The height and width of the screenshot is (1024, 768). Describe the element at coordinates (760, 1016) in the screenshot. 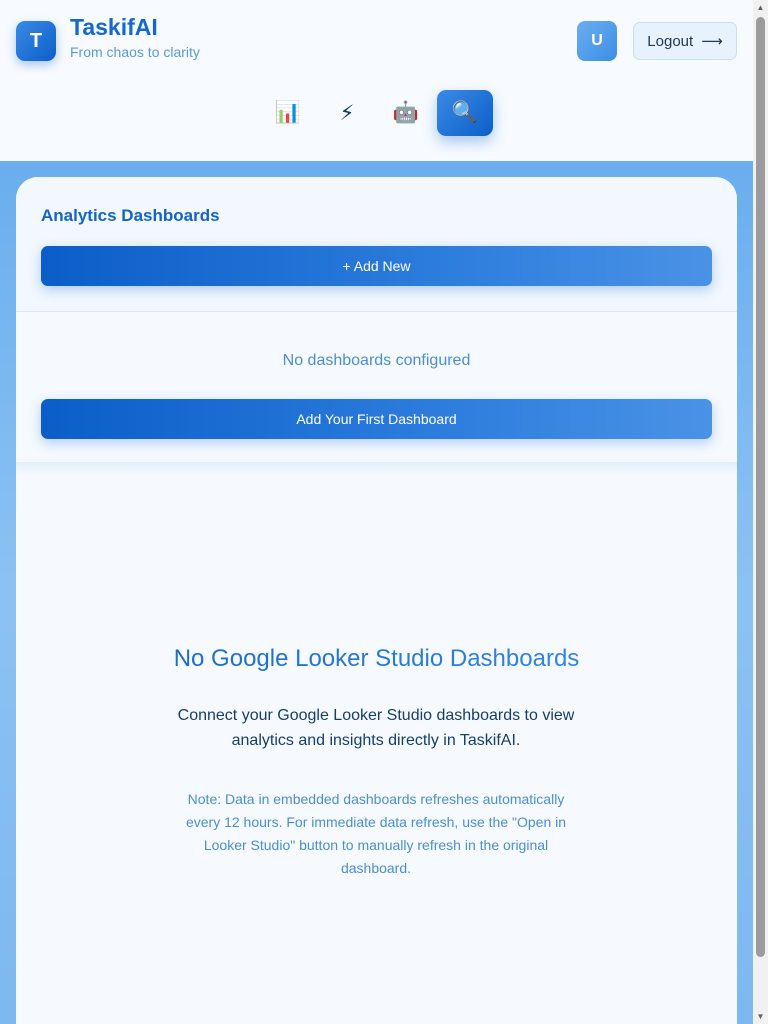

I see `scroll-down-arrow-icon: ▼` at that location.